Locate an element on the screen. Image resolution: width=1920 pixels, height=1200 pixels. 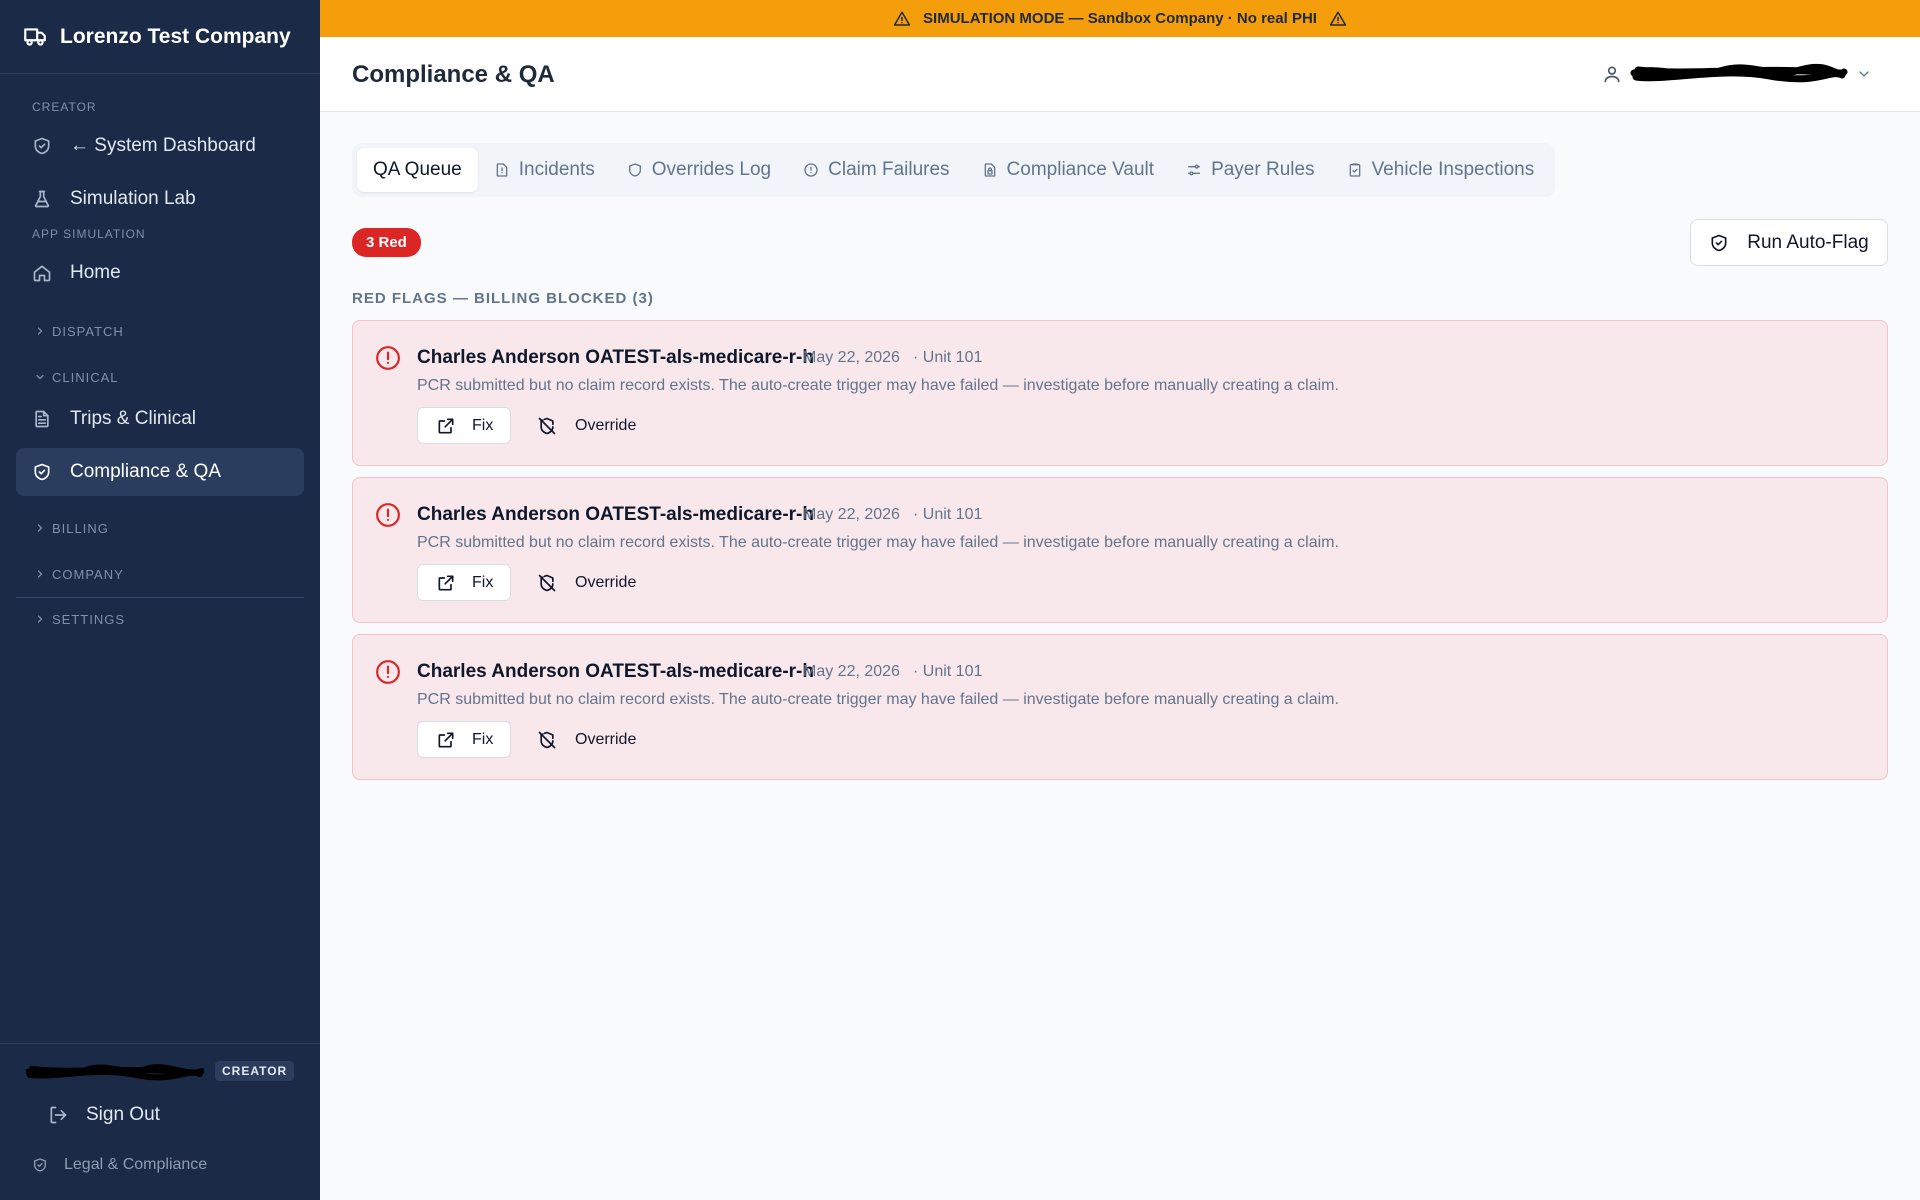
section-label-app-simulation: APP SIMULATION is located at coordinates (89, 234).